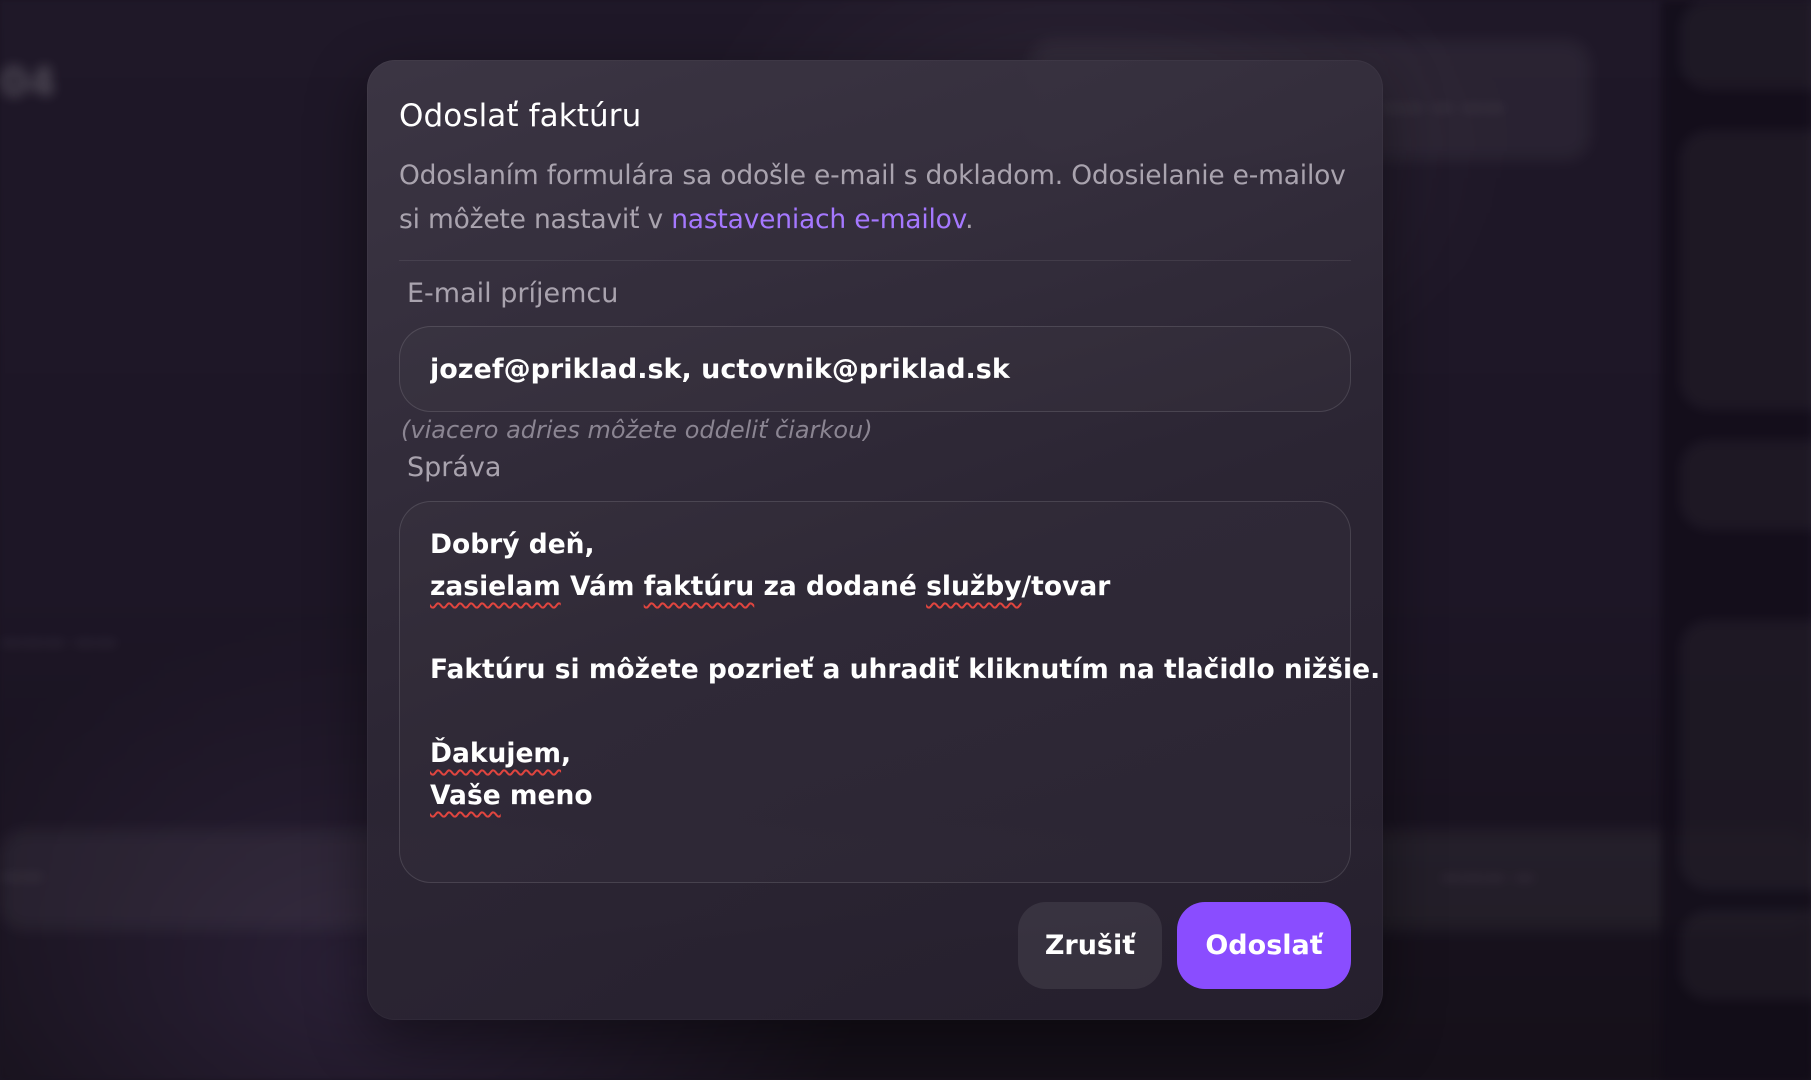 The height and width of the screenshot is (1080, 1811). What do you see at coordinates (974, 586) in the screenshot?
I see `spellcheck-word: služby` at bounding box center [974, 586].